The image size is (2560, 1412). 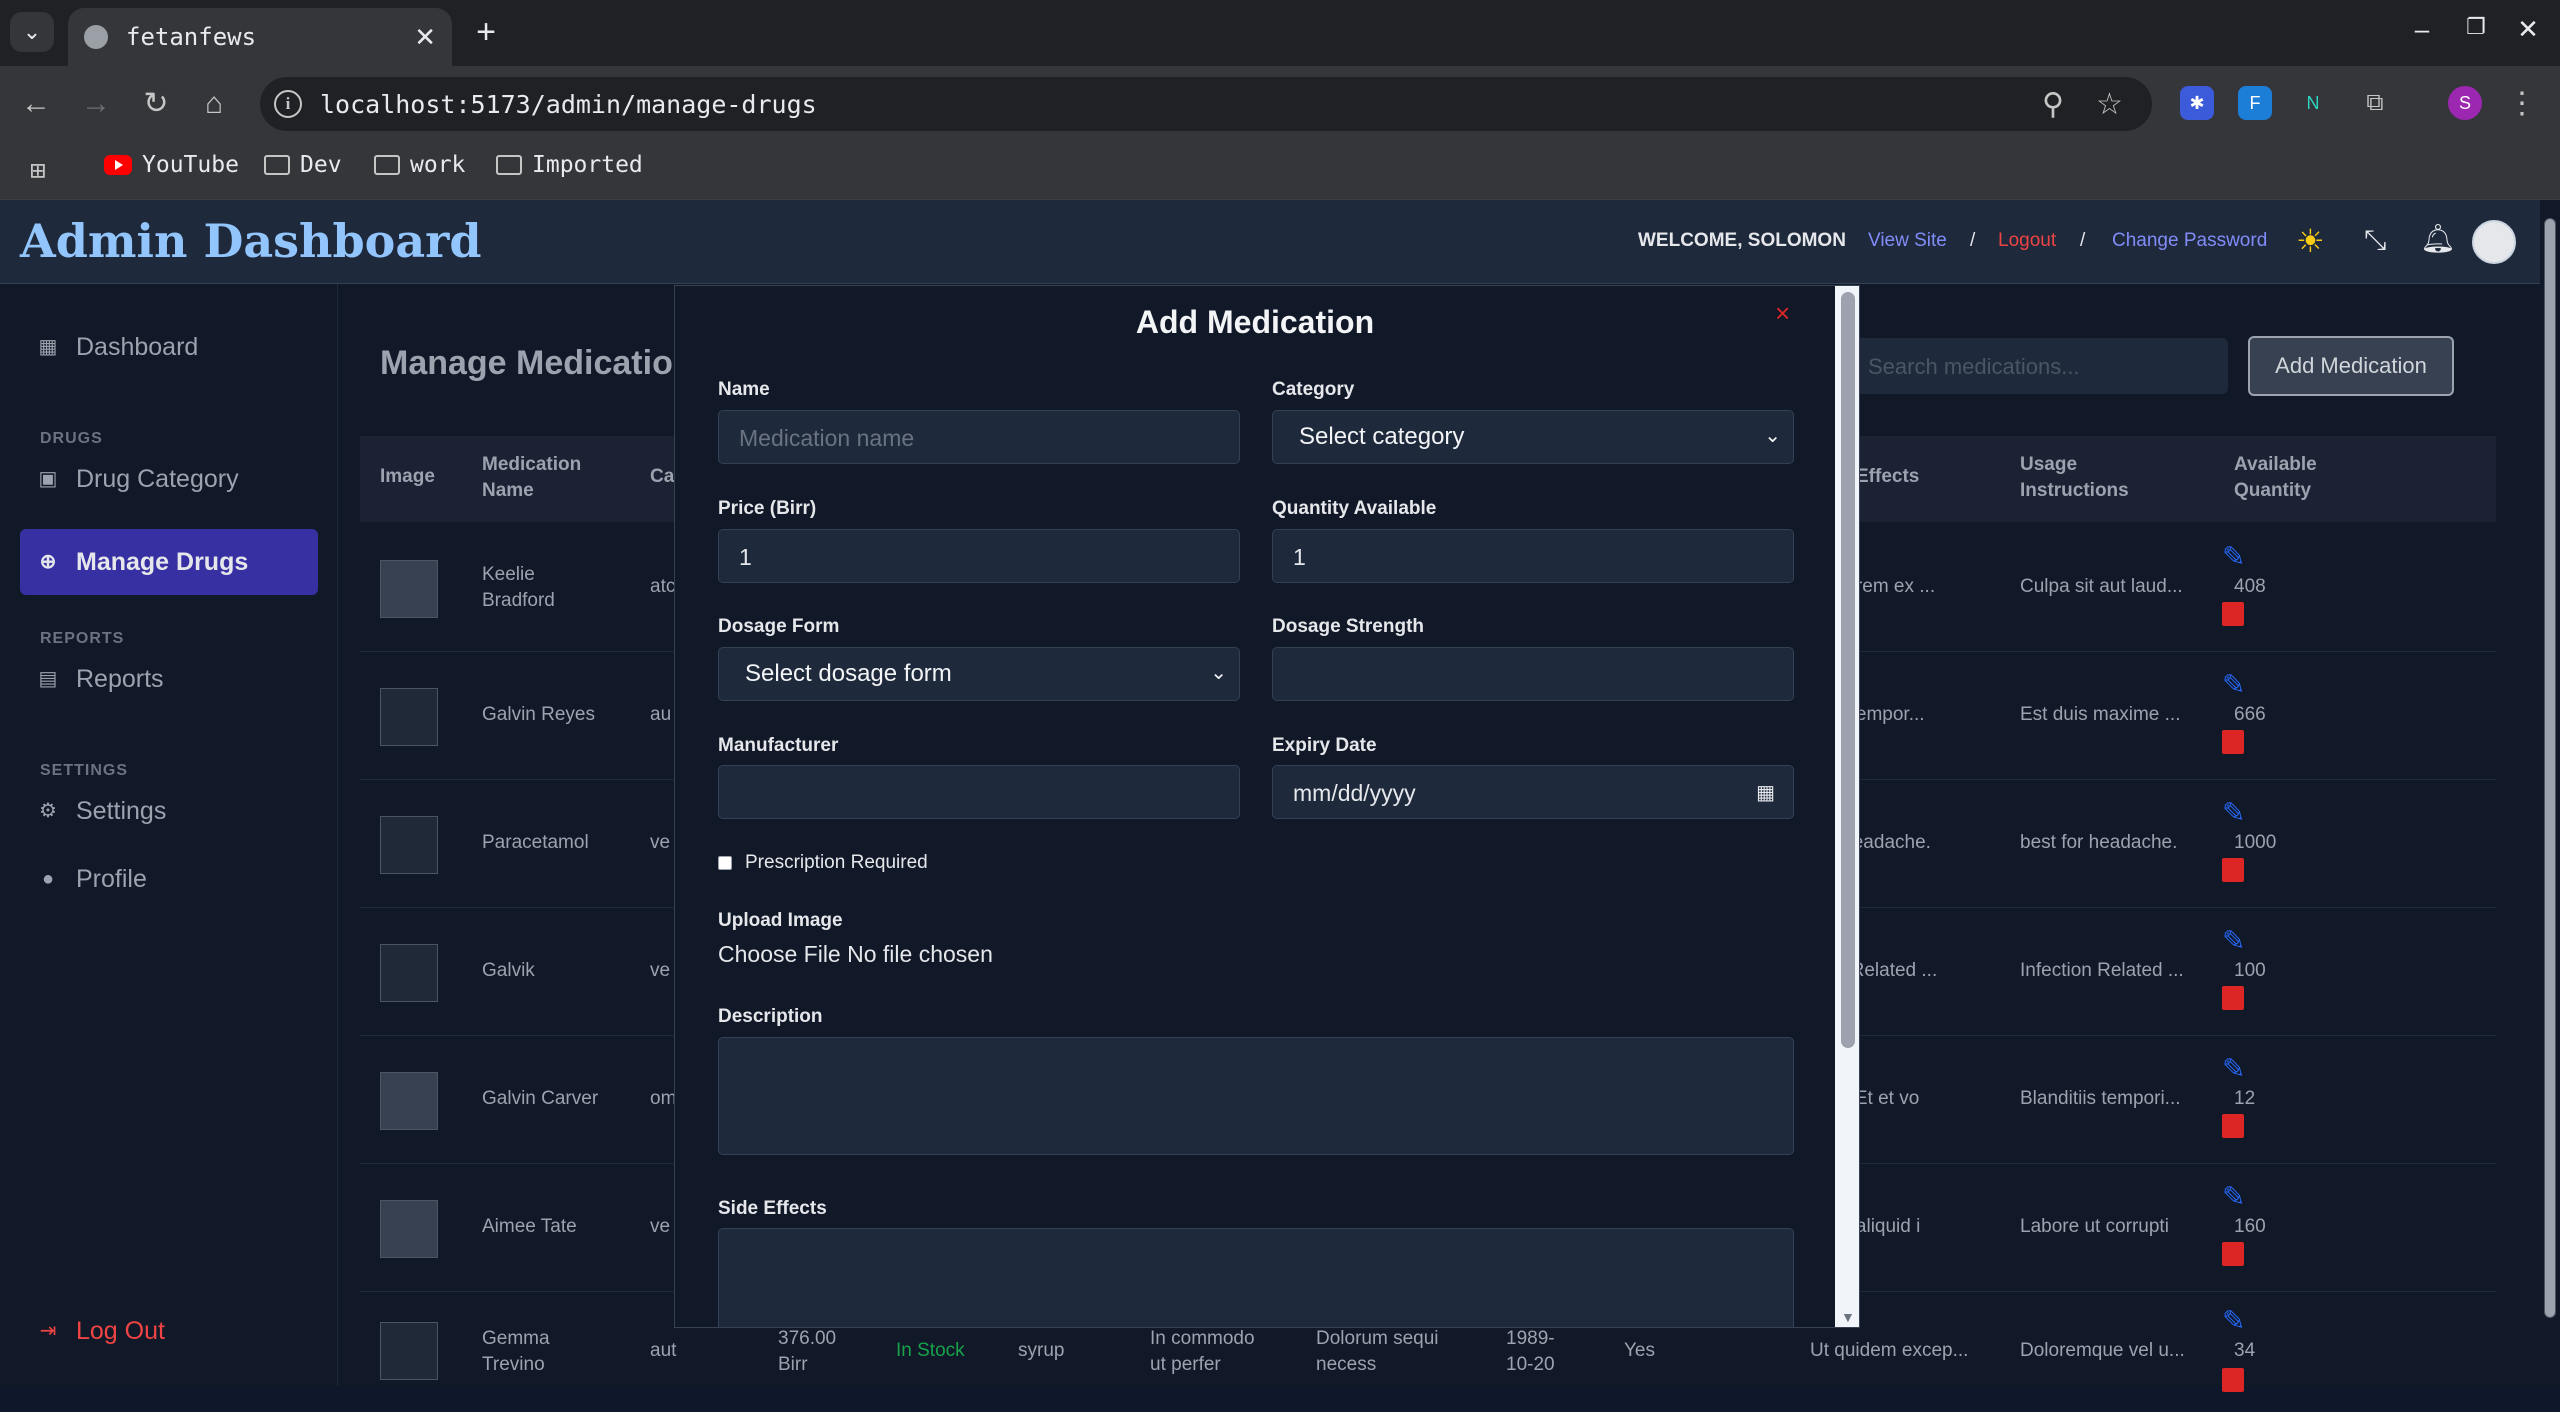 I want to click on col-available: Available Quantity, so click(x=2275, y=477).